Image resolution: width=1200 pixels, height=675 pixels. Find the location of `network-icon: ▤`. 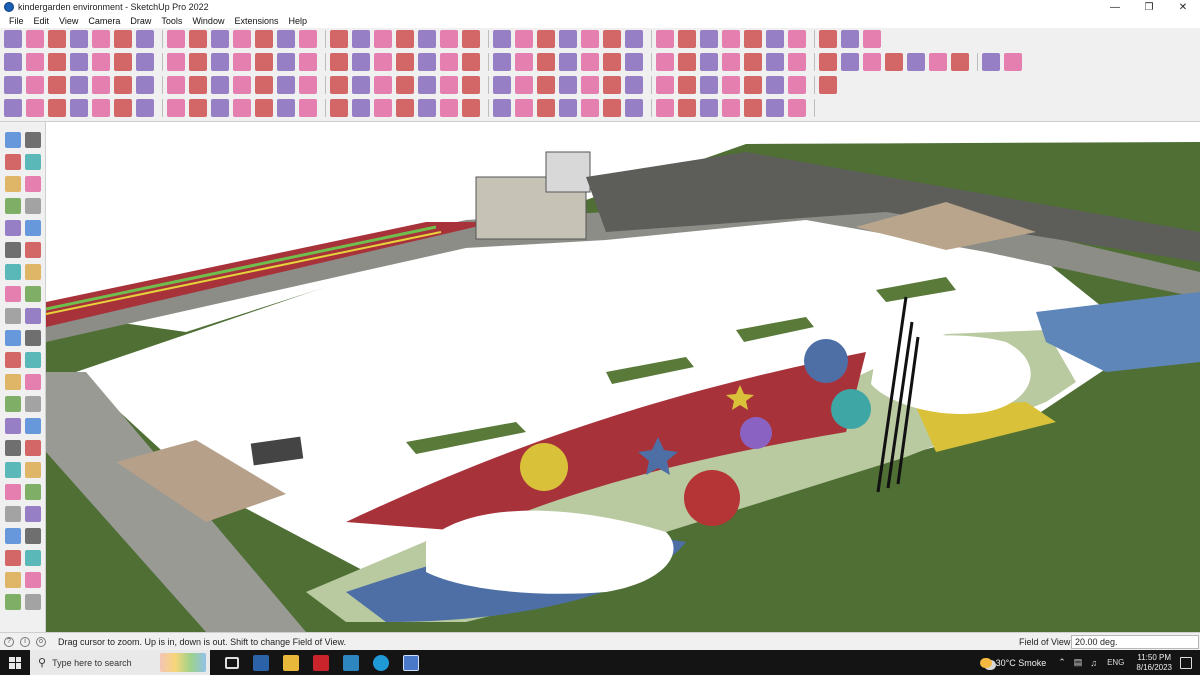

network-icon: ▤ is located at coordinates (1078, 662).